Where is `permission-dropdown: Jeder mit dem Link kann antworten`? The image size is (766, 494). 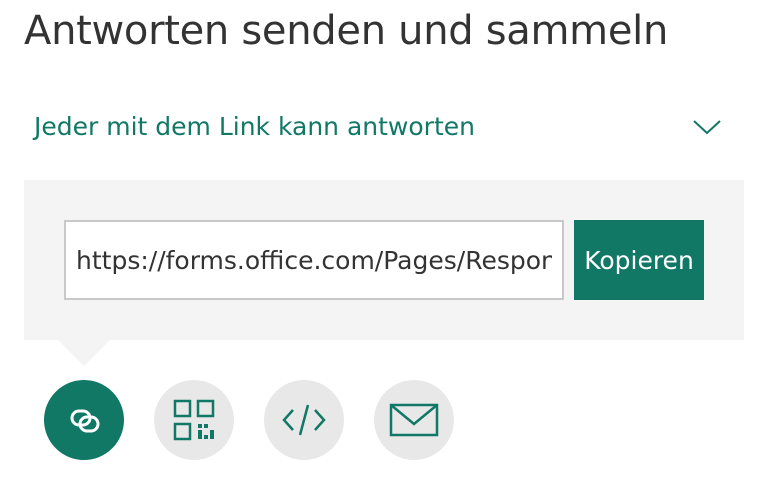
permission-dropdown: Jeder mit dem Link kann antworten is located at coordinates (384, 128).